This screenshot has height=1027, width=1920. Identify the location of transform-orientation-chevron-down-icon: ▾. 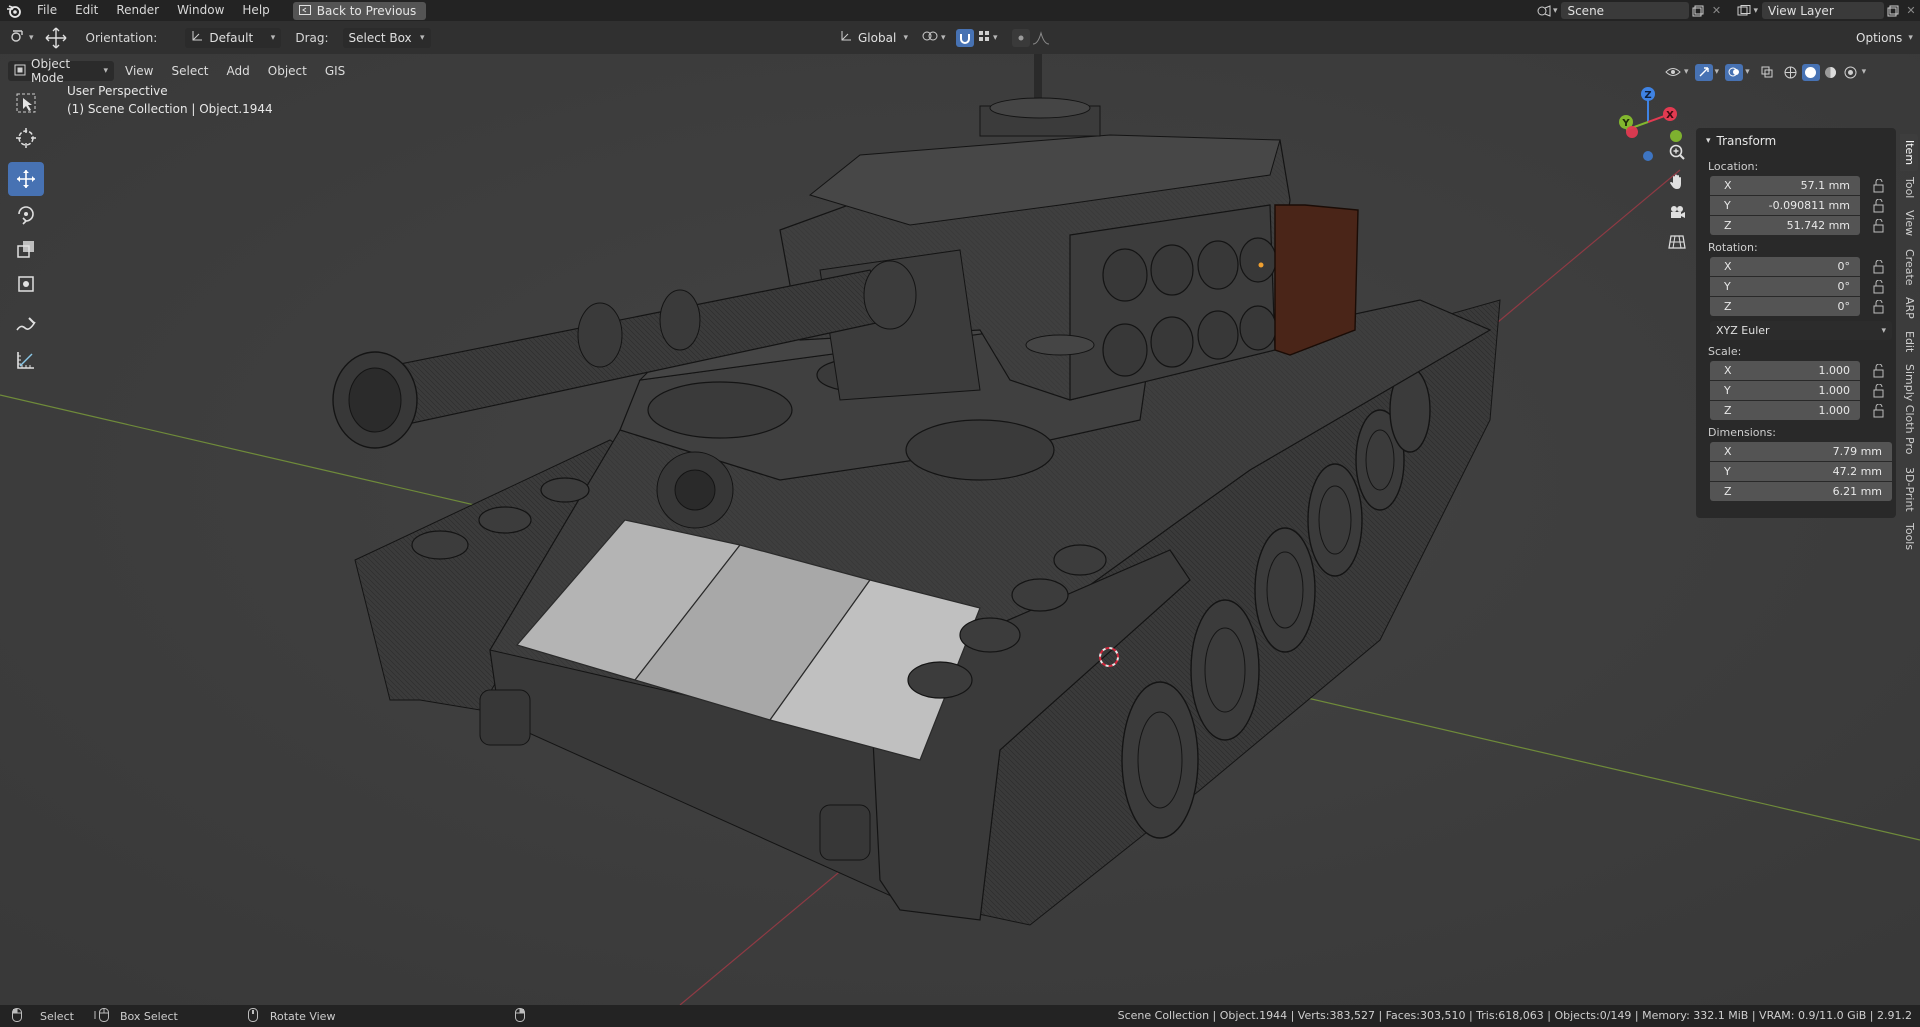
(905, 37).